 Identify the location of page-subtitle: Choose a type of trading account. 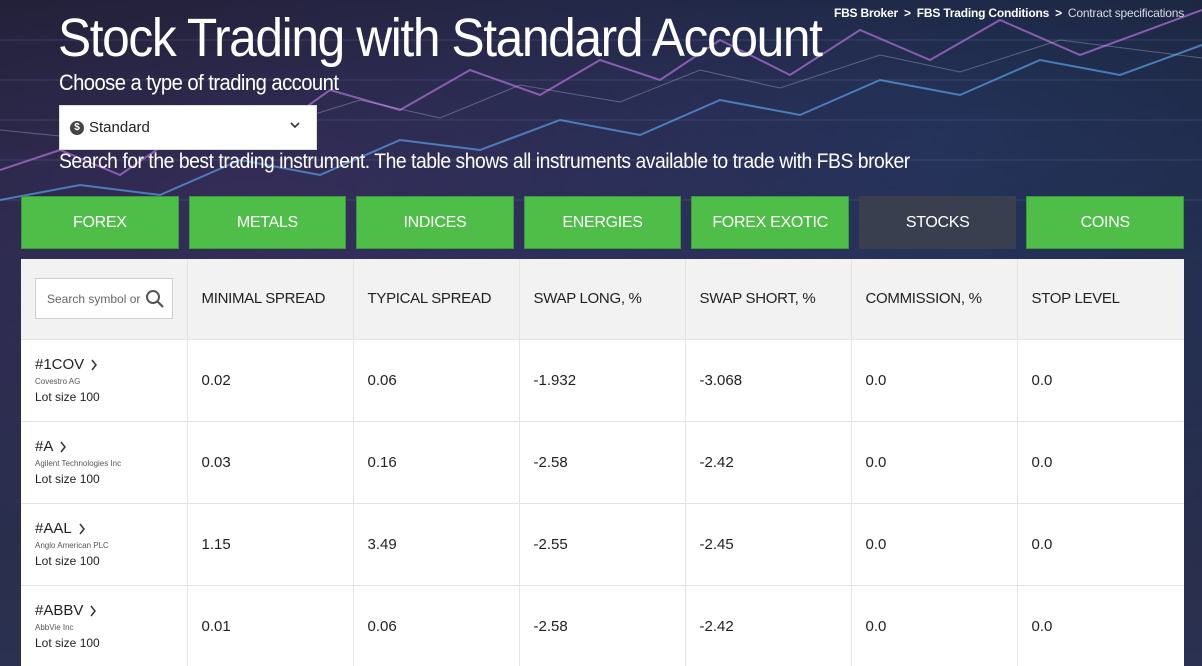
(199, 82).